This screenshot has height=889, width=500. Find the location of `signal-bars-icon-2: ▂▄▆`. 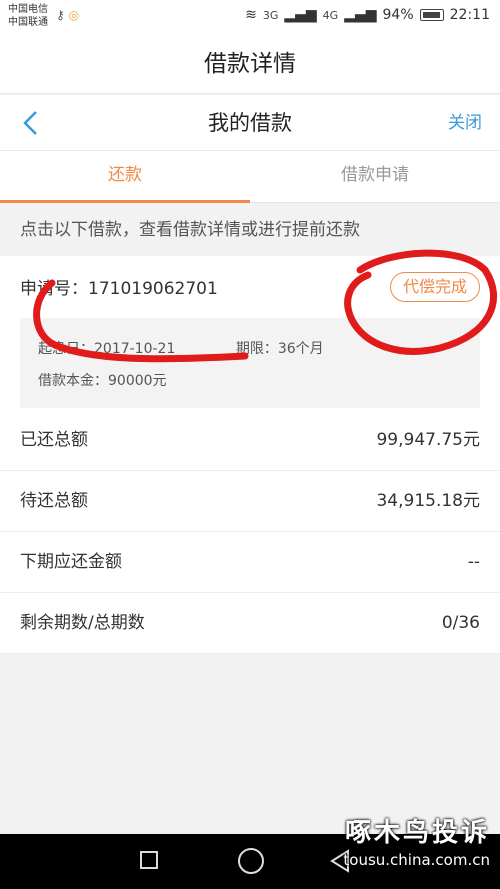

signal-bars-icon-2: ▂▄▆ is located at coordinates (360, 15).